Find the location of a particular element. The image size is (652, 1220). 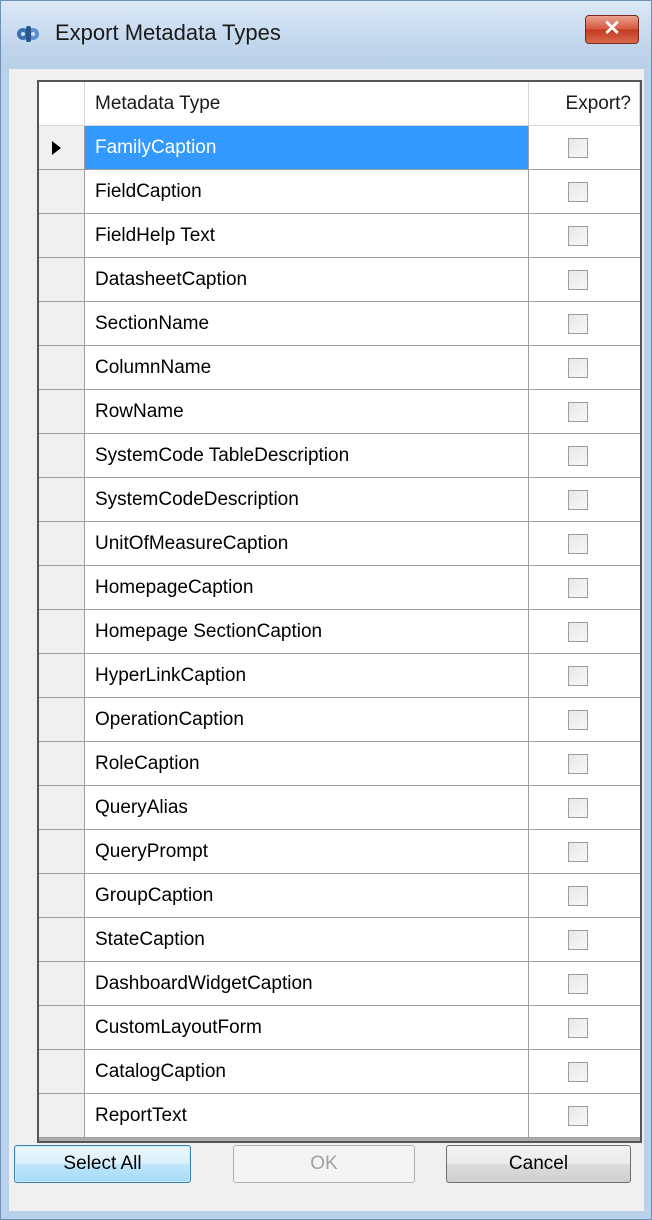

table-row: GroupCaption is located at coordinates (339, 896).